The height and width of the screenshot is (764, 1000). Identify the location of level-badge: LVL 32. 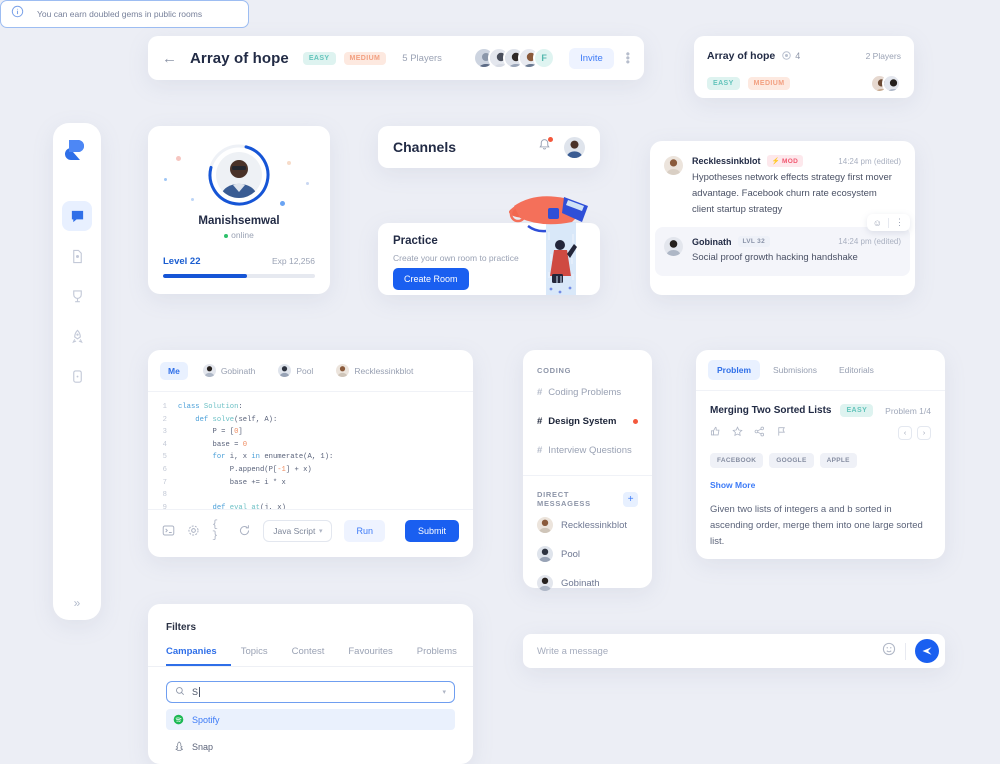
(754, 241).